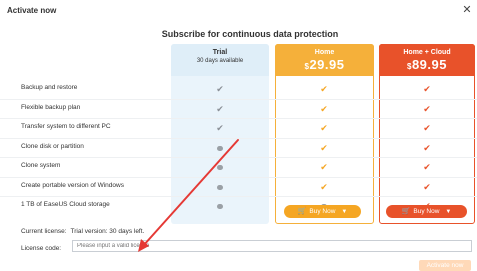  I want to click on cloud-plan-name: Home + Cloud, so click(427, 52).